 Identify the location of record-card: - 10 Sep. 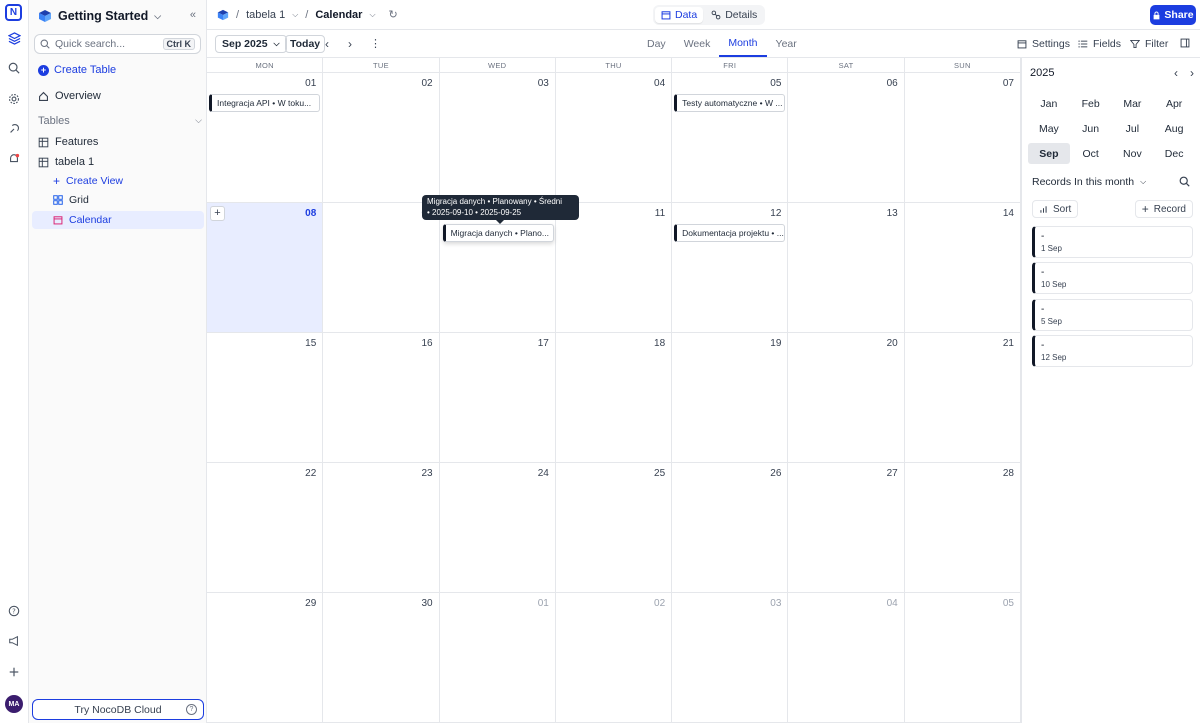
(1112, 278).